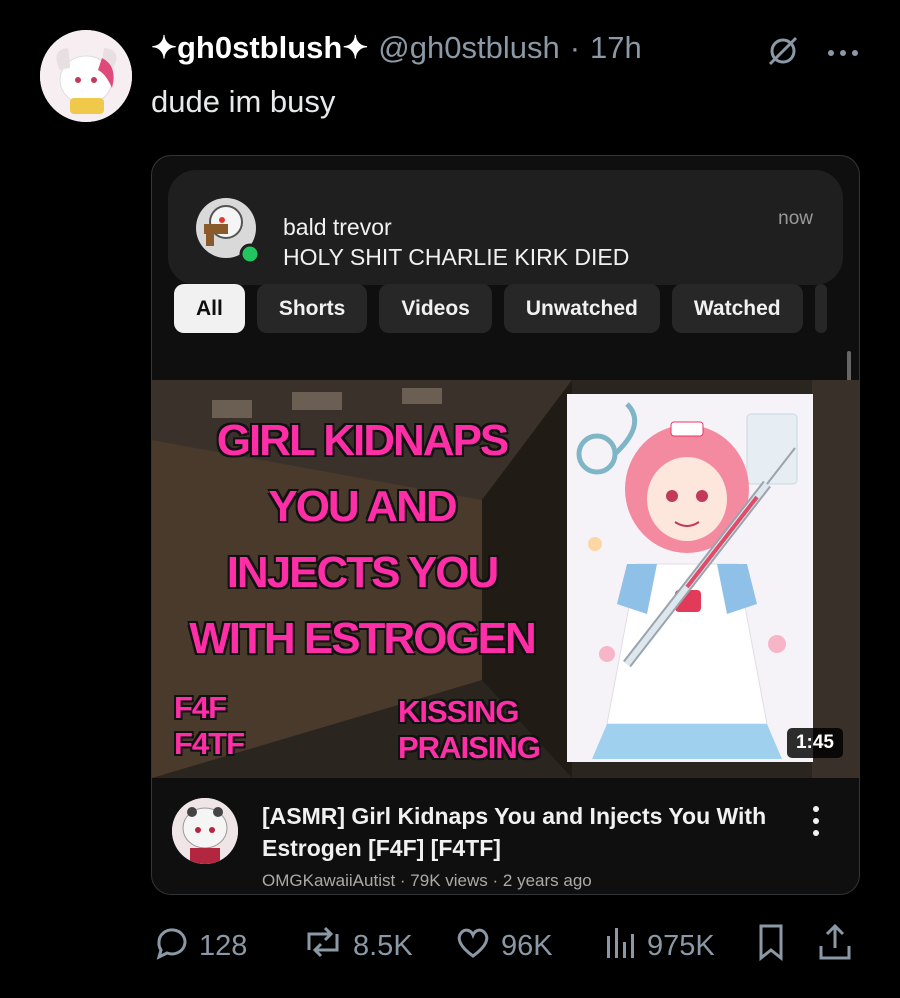 This screenshot has width=900, height=998. What do you see at coordinates (363, 572) in the screenshot?
I see `thumbnail-title-line: INJECTS YOU` at bounding box center [363, 572].